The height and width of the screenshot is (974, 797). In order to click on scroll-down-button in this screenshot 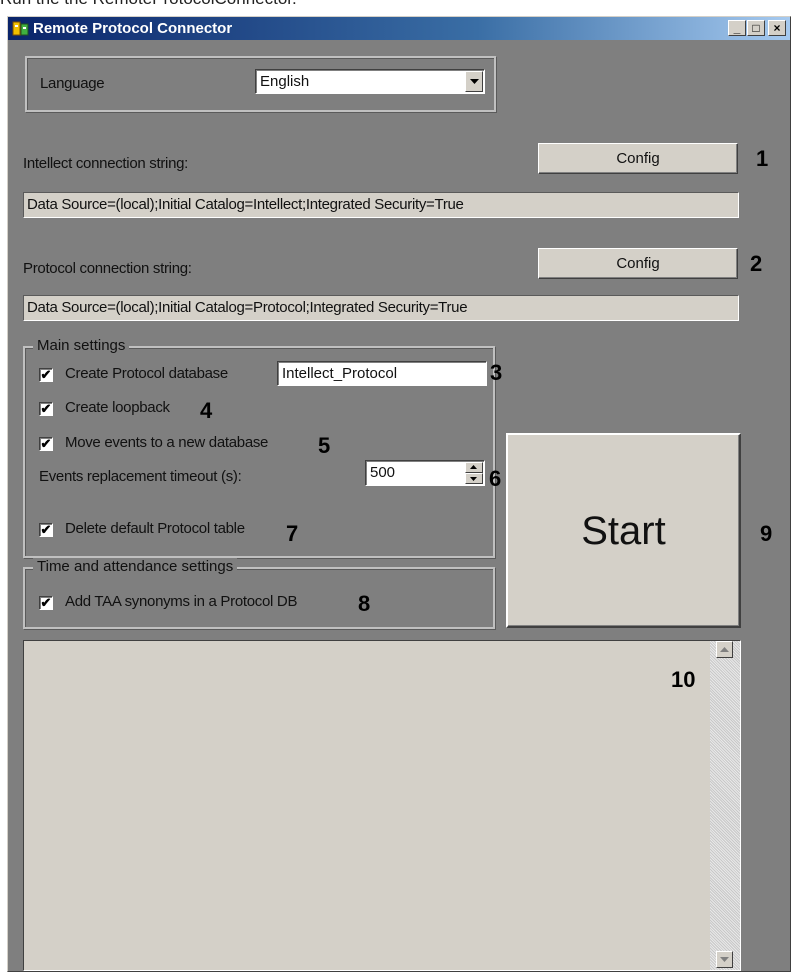, I will do `click(724, 959)`.